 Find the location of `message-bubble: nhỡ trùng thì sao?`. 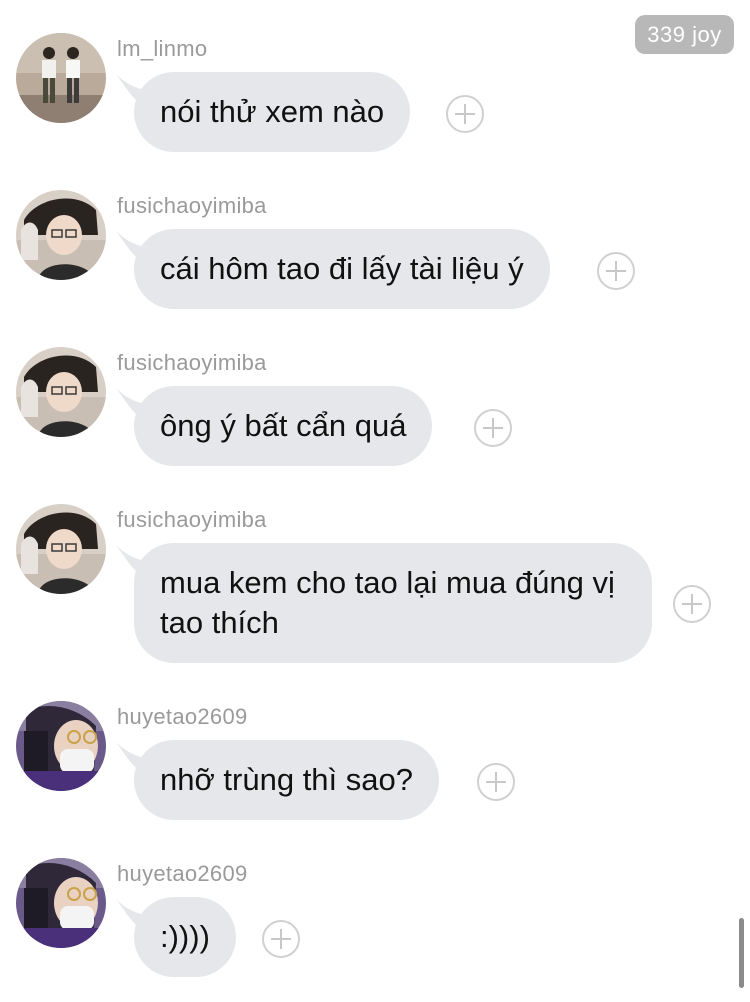

message-bubble: nhỡ trùng thì sao? is located at coordinates (286, 780).